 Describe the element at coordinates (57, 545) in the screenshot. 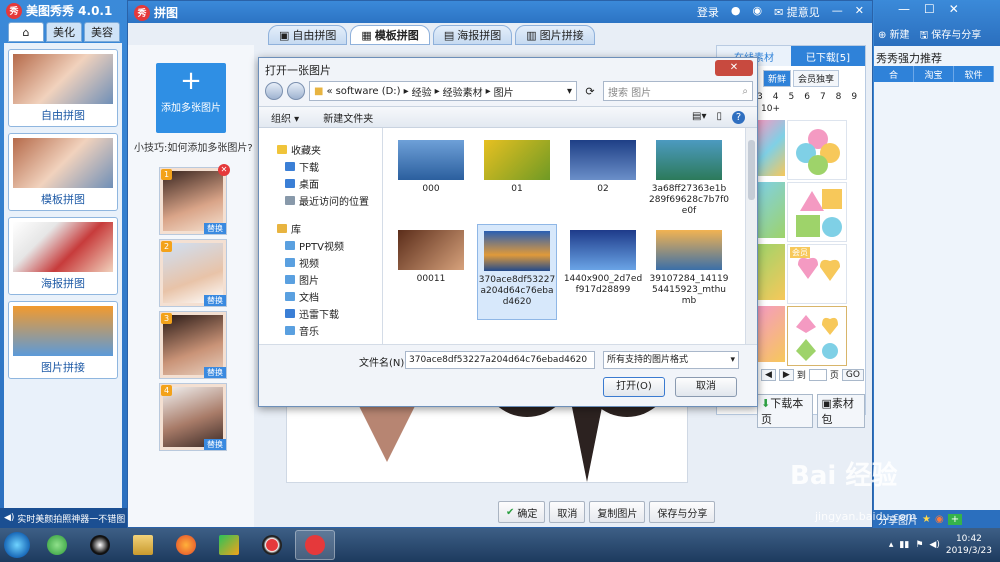

I see `taskbar-app-browser` at that location.